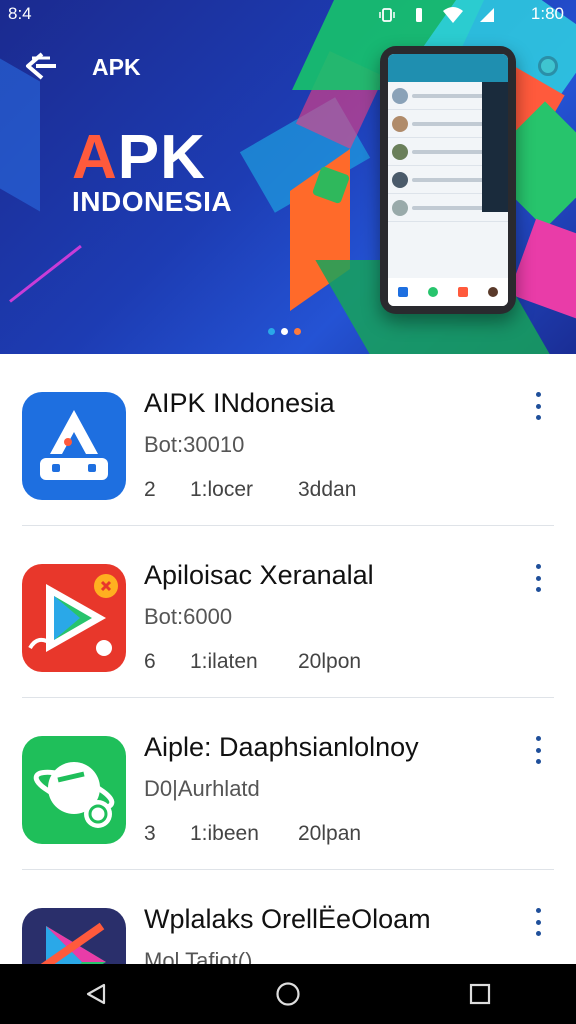 Image resolution: width=576 pixels, height=1024 pixels. What do you see at coordinates (448, 292) in the screenshot?
I see `phone-screen-dock` at bounding box center [448, 292].